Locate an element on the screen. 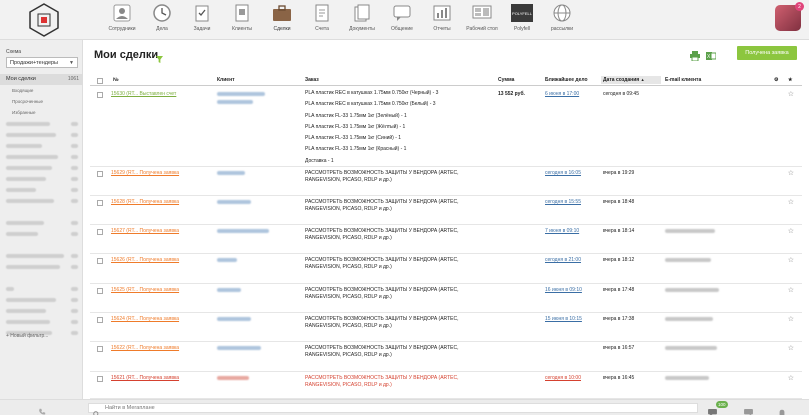 This screenshot has height=415, width=809. deal-link: 15629 (RT... Получена заявка is located at coordinates (145, 173).